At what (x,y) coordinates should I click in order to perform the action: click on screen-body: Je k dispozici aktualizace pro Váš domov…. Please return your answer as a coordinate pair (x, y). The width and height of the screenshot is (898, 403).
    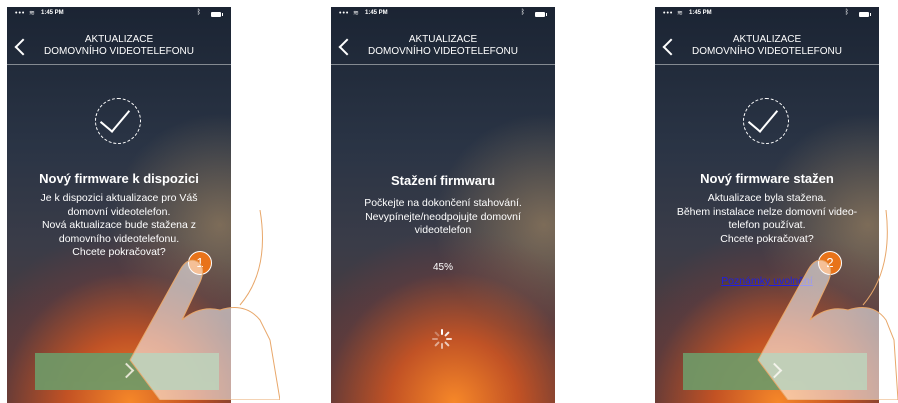
    Looking at the image, I should click on (119, 226).